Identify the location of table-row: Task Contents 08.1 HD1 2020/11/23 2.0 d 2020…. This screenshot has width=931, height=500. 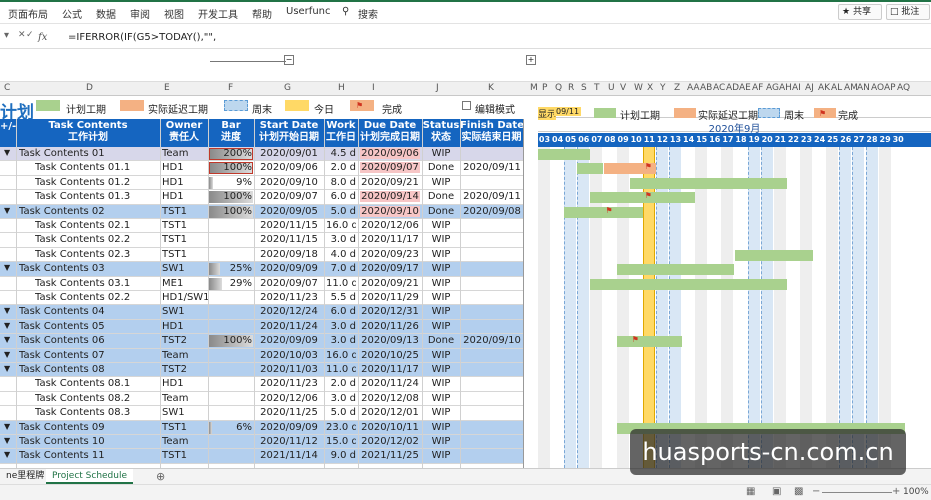
(261, 384).